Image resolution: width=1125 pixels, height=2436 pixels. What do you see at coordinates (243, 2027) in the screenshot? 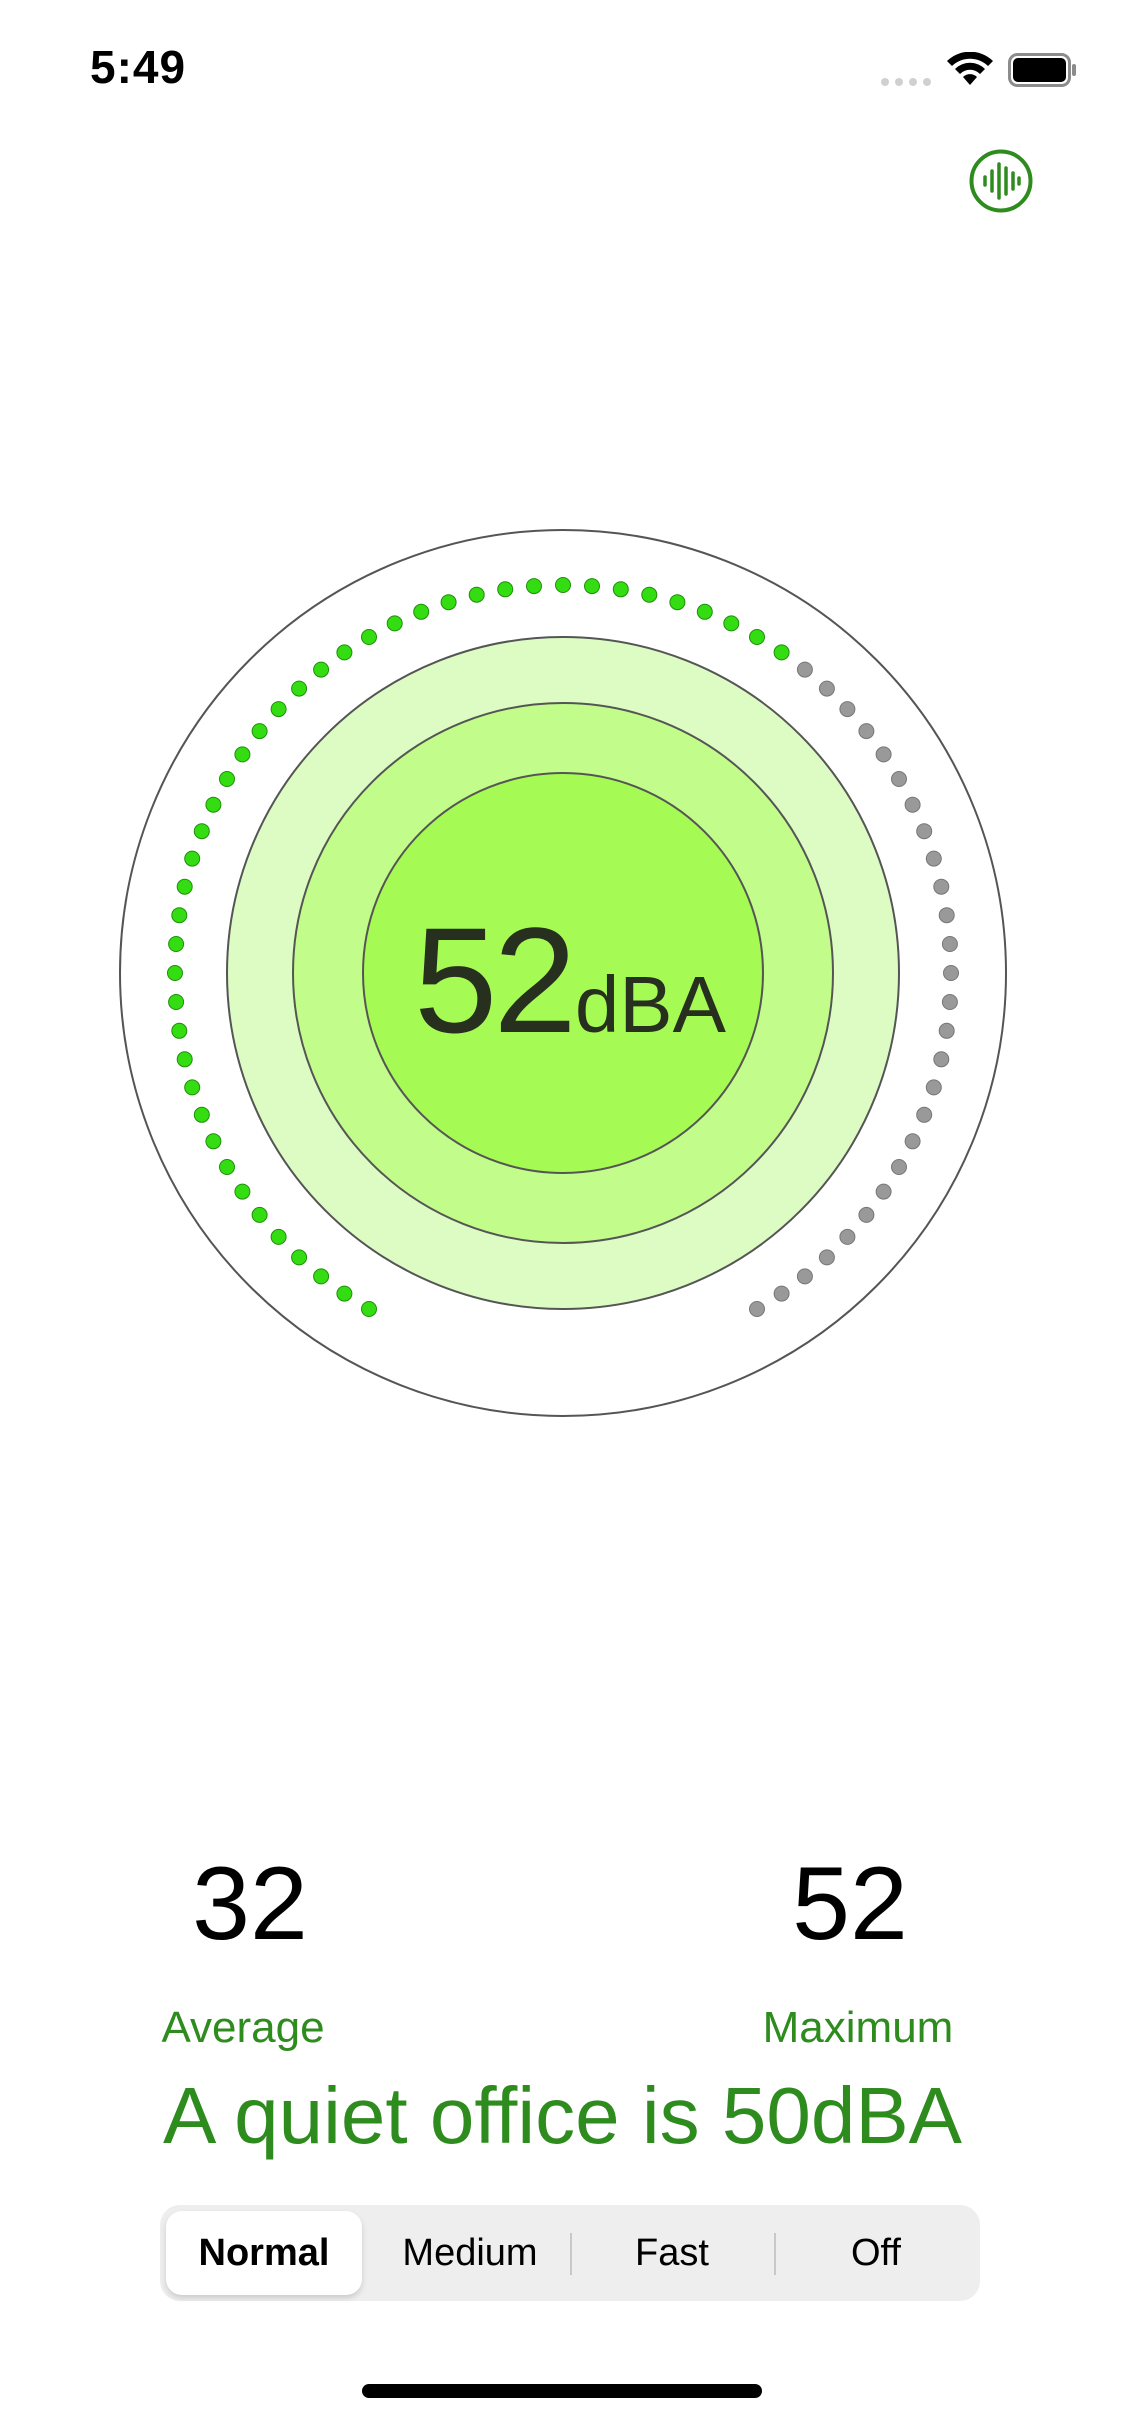
I see `average-label: Average` at bounding box center [243, 2027].